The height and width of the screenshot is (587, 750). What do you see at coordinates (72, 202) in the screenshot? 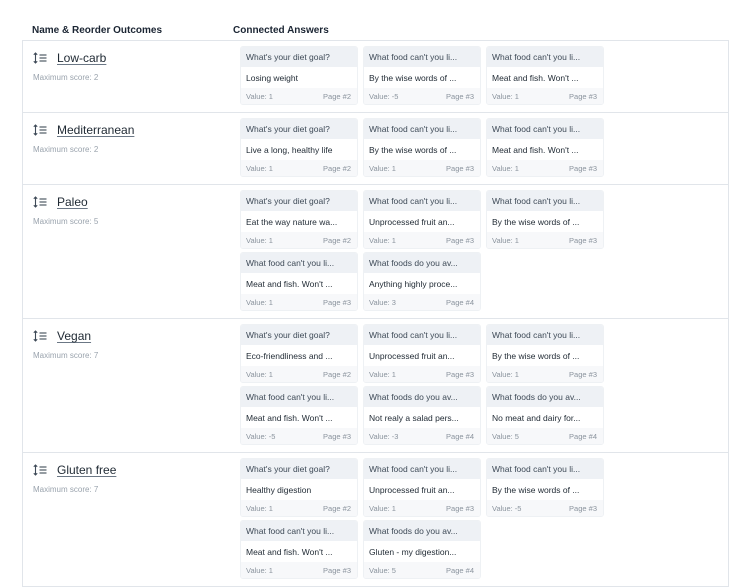
I see `outcome-name-link: Paleo` at bounding box center [72, 202].